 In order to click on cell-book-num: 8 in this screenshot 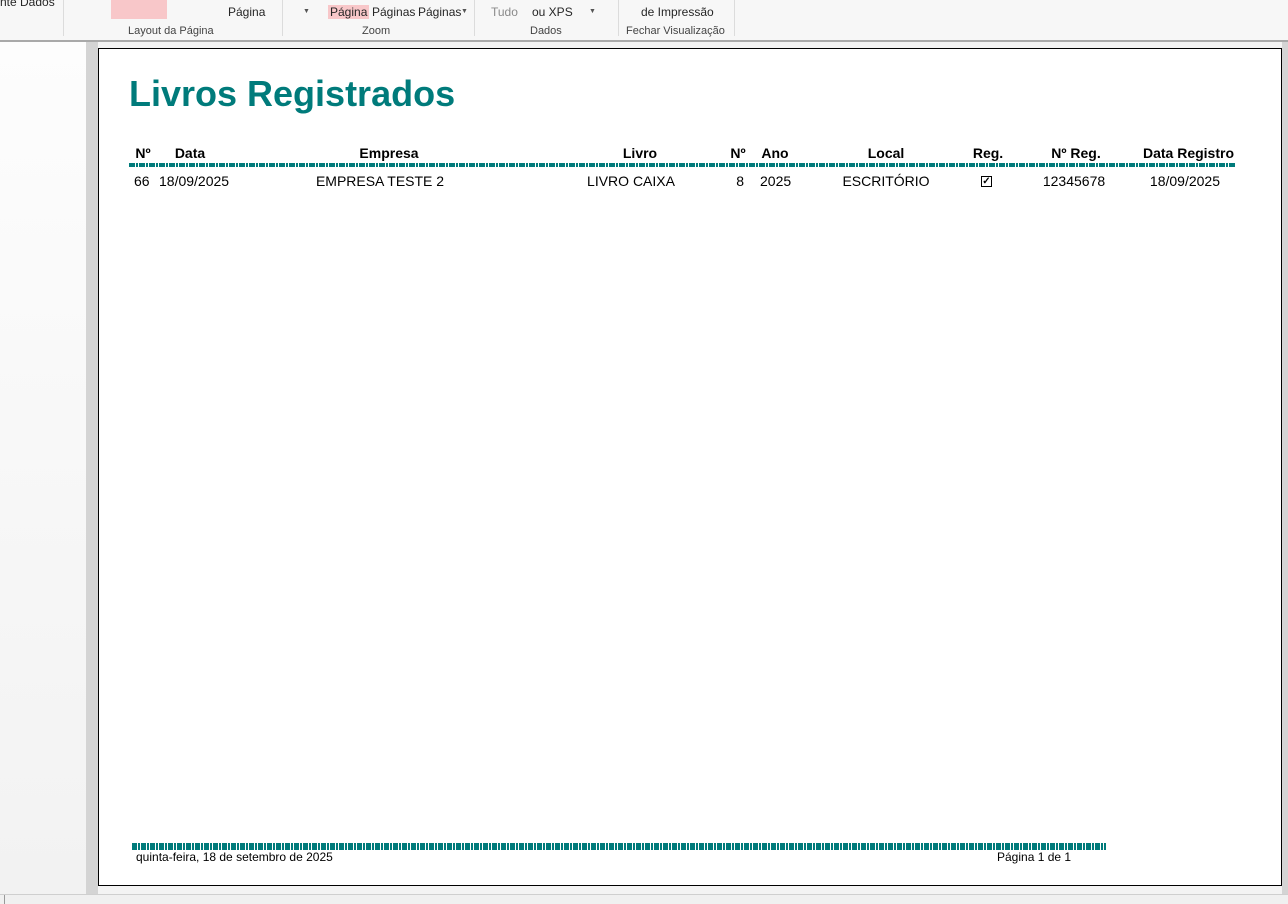, I will do `click(740, 181)`.